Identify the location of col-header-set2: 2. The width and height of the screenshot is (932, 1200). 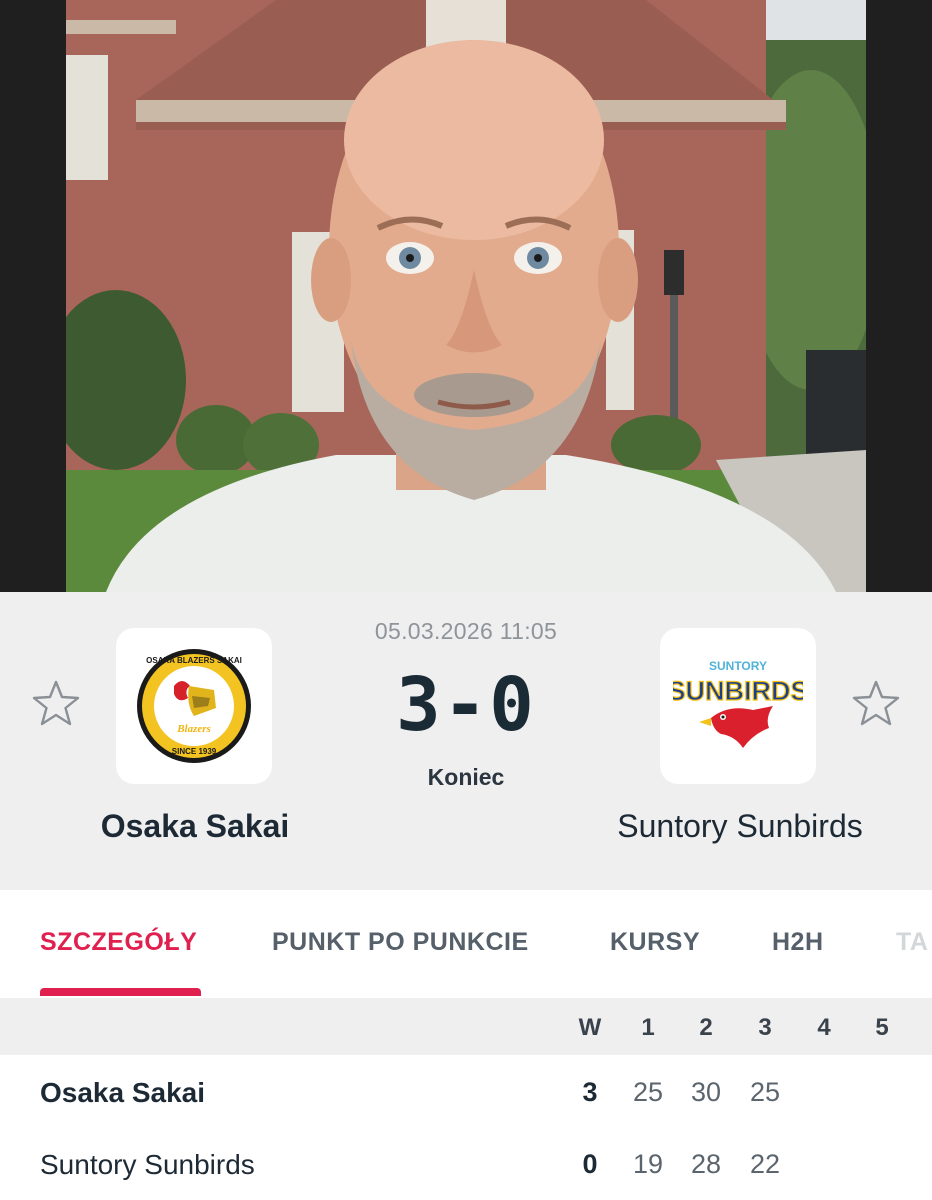
(706, 1027).